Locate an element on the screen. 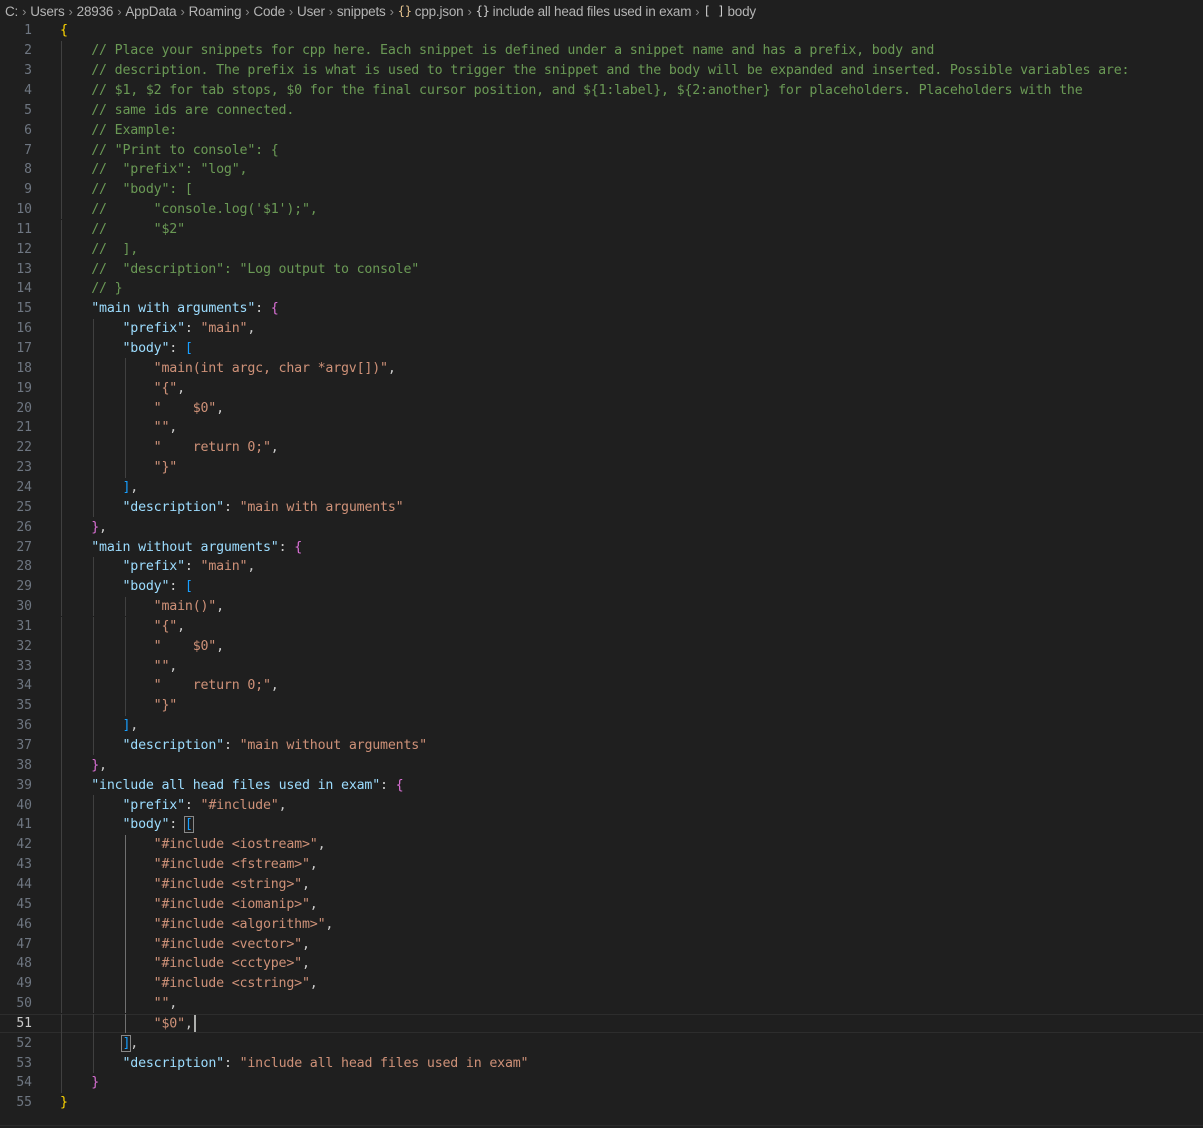  horizontal-scrollbar is located at coordinates (601, 1125).